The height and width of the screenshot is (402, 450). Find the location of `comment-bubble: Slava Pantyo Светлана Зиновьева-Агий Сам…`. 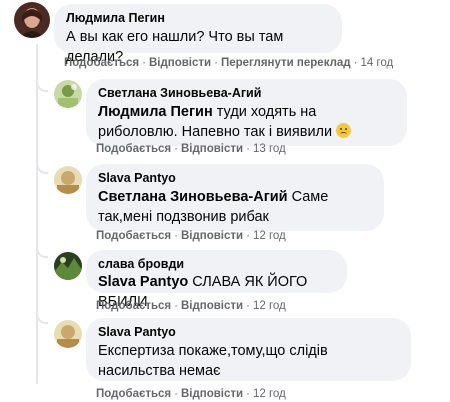

comment-bubble: Slava Pantyo Светлана Зиновьева-Агий Сам… is located at coordinates (235, 197).